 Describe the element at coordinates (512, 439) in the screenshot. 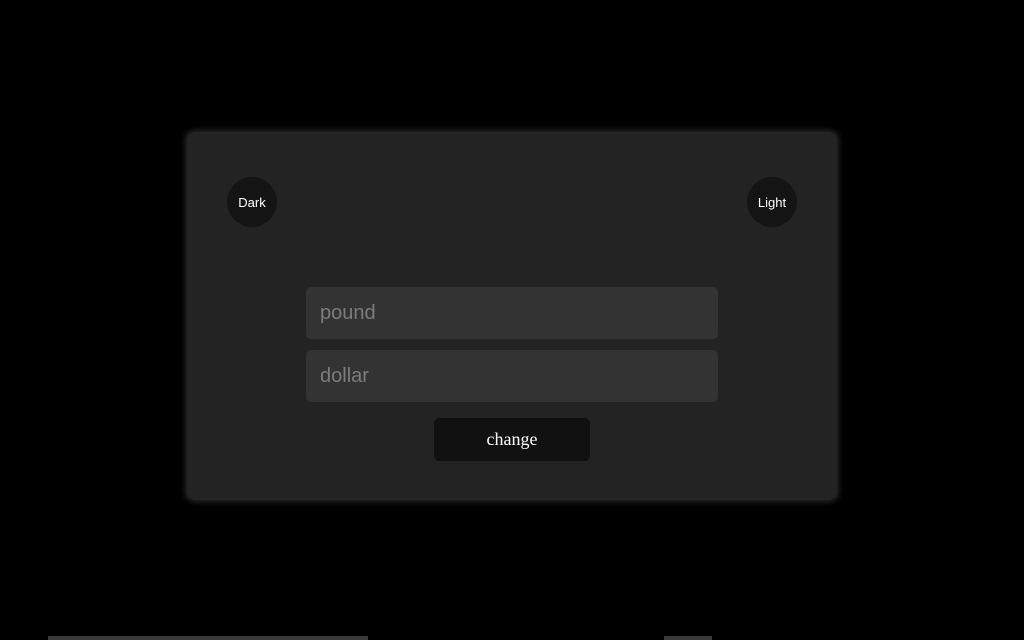

I see `change-button: change` at that location.